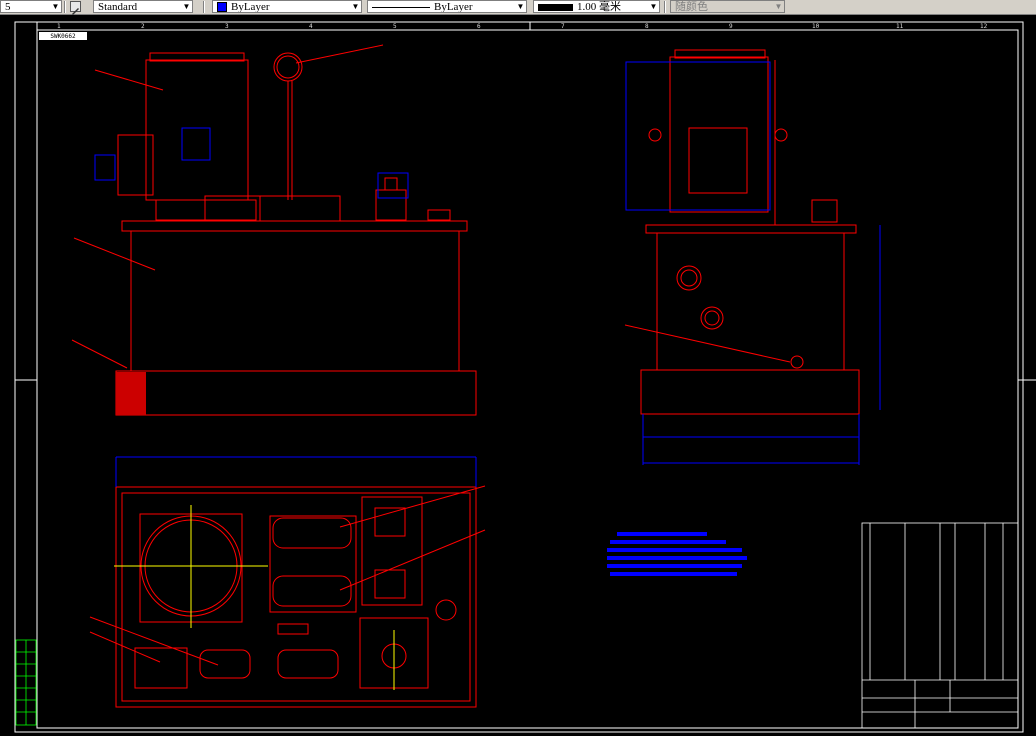 The height and width of the screenshot is (736, 1036). Describe the element at coordinates (816, 26) in the screenshot. I see `column-number: 10` at that location.